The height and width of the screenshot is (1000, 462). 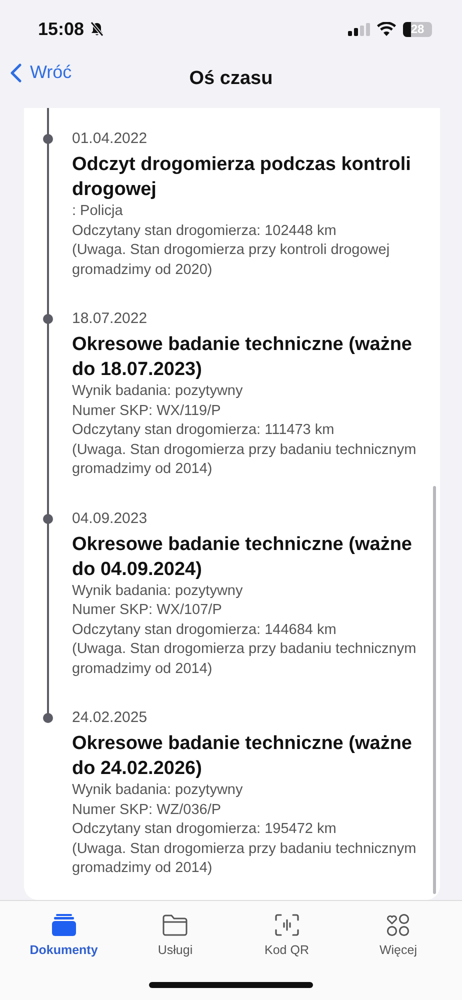 I want to click on event-title: Okresowe badanie techniczne (ważne do 18.07.2023), so click(x=242, y=357).